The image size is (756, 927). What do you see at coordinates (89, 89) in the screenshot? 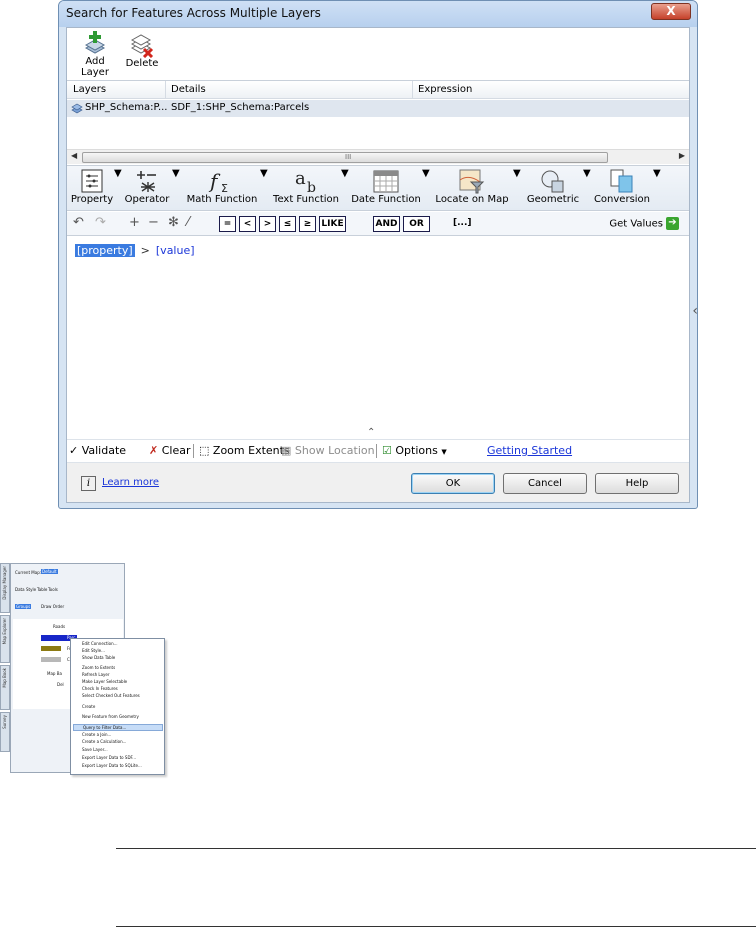
I see `column-header-layers: Layers` at bounding box center [89, 89].